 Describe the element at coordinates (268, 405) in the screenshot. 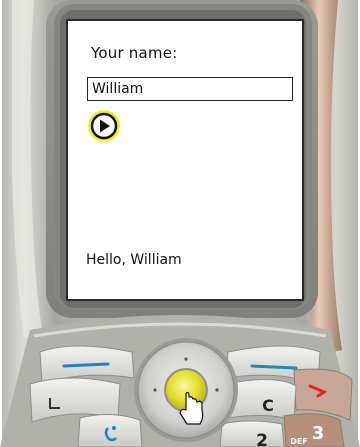

I see `clear-key-label: C` at that location.